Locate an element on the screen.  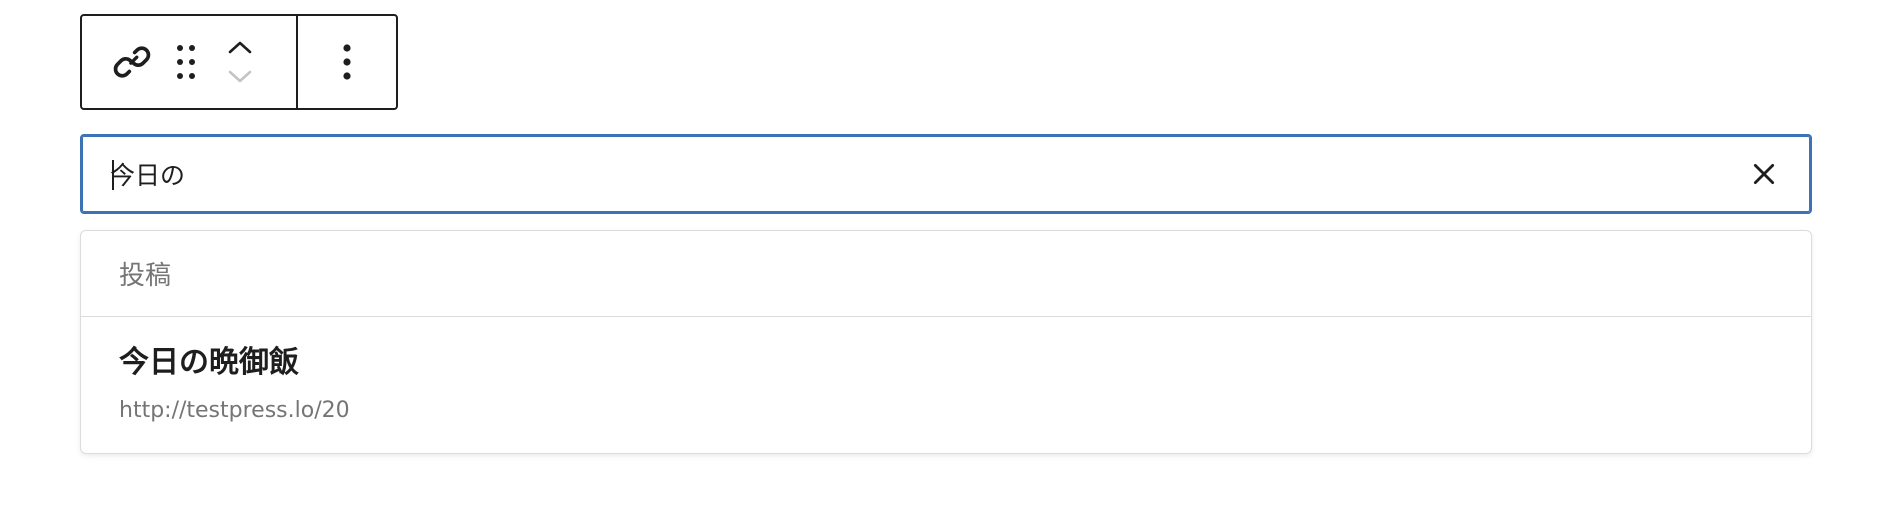
more-vertical-icon is located at coordinates (347, 62).